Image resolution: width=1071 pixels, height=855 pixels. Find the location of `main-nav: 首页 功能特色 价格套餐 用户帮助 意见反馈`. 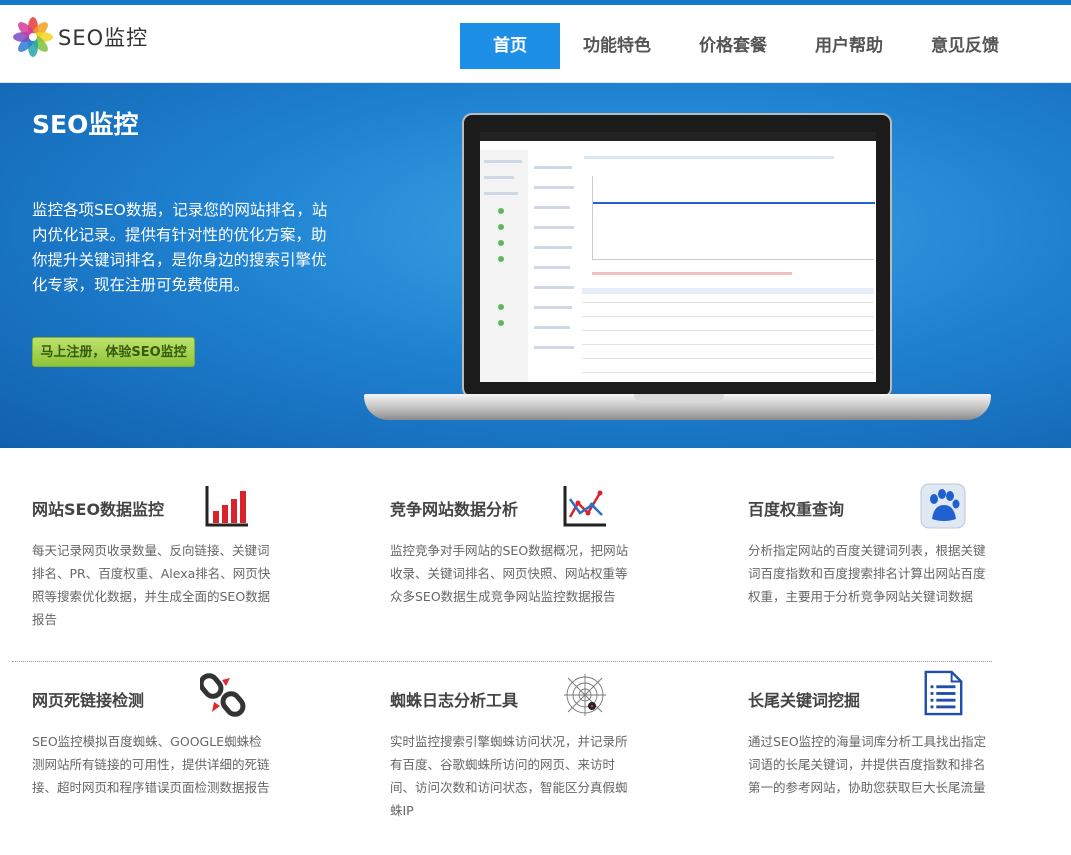

main-nav: 首页 功能特色 价格套餐 用户帮助 意见反馈 is located at coordinates (743, 46).